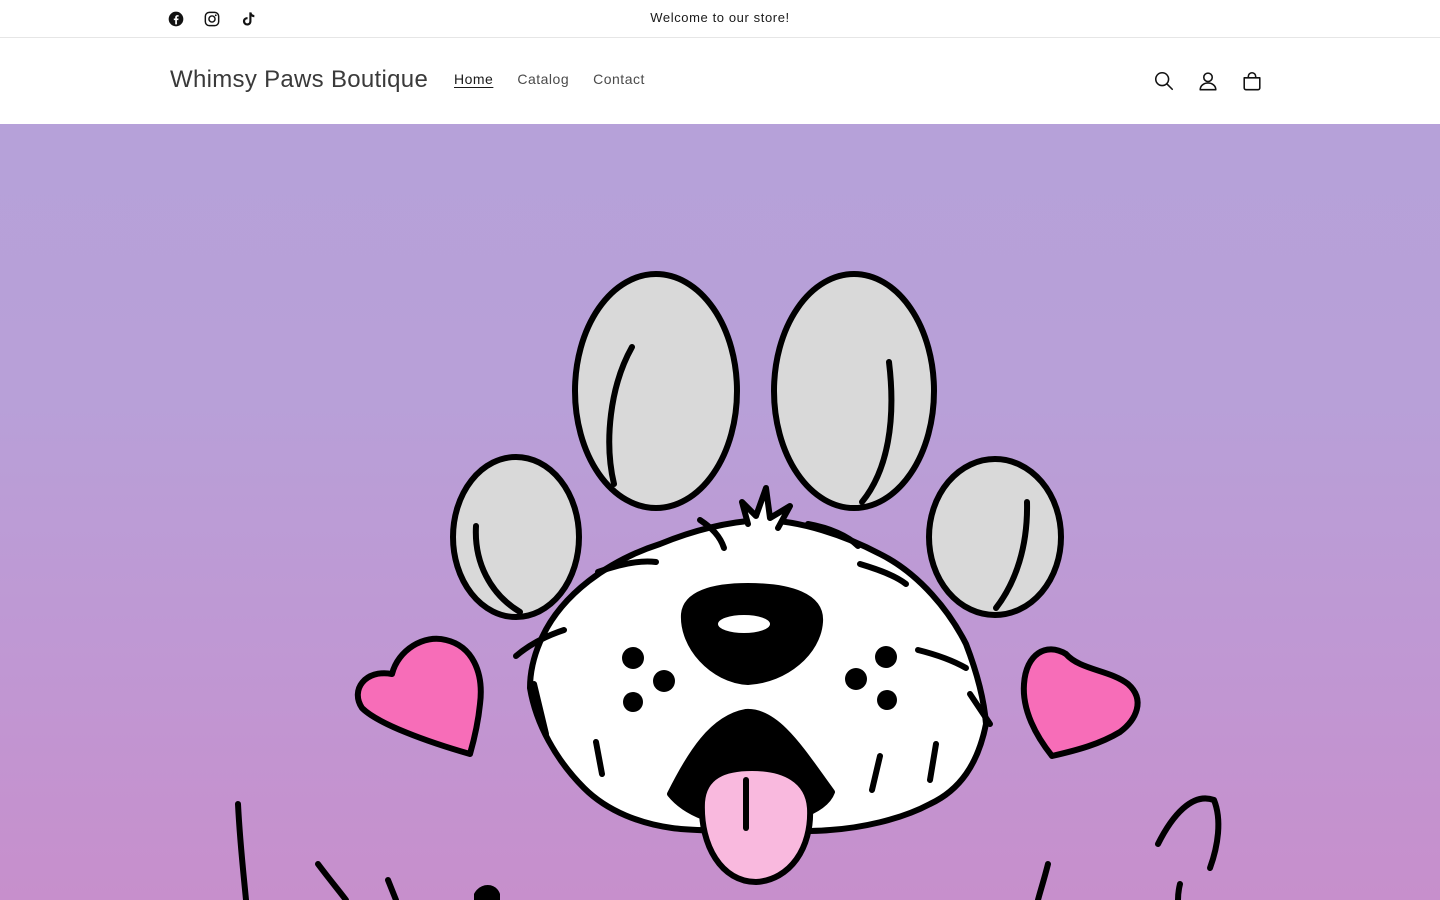 Image resolution: width=1440 pixels, height=900 pixels. I want to click on announcement-text: Welcome to our store!, so click(720, 17).